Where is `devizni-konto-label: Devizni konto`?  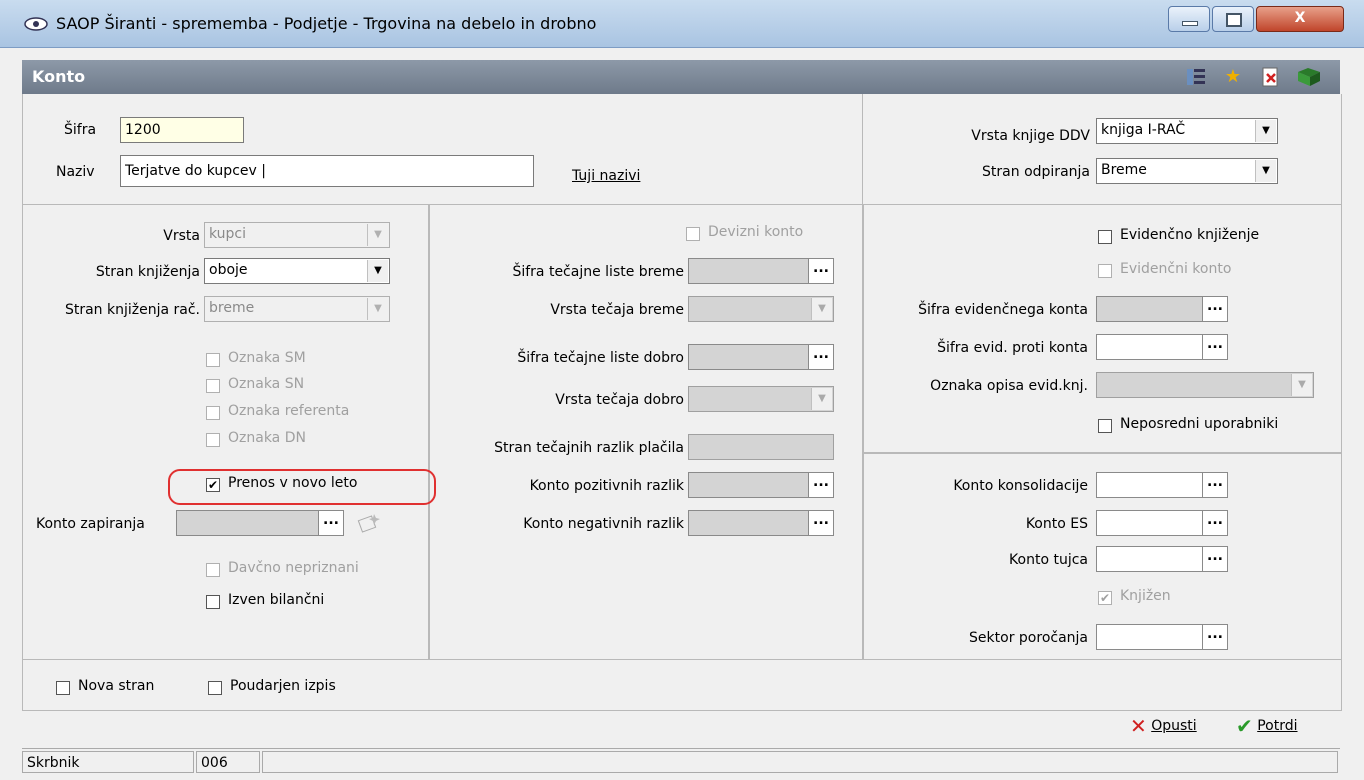
devizni-konto-label: Devizni konto is located at coordinates (756, 232).